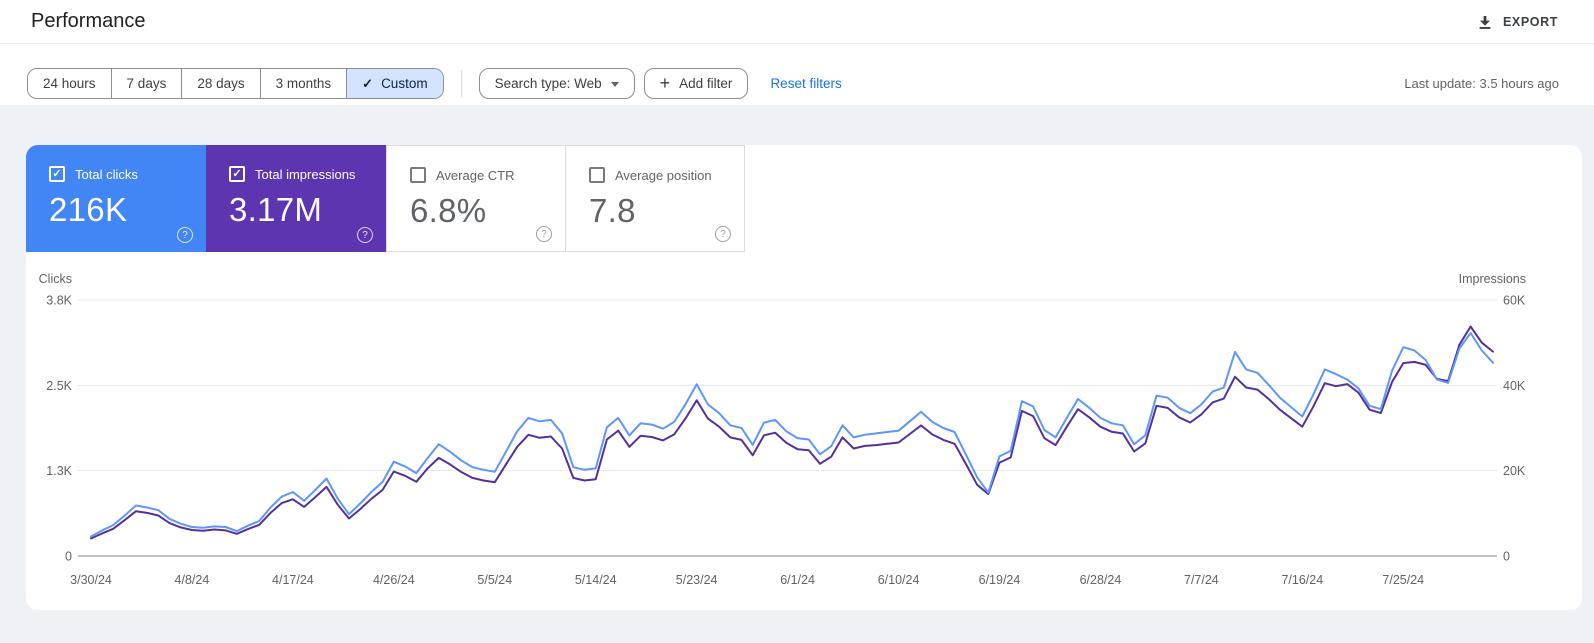 The image size is (1594, 643). I want to click on range-button-3-months: 3 months, so click(303, 83).